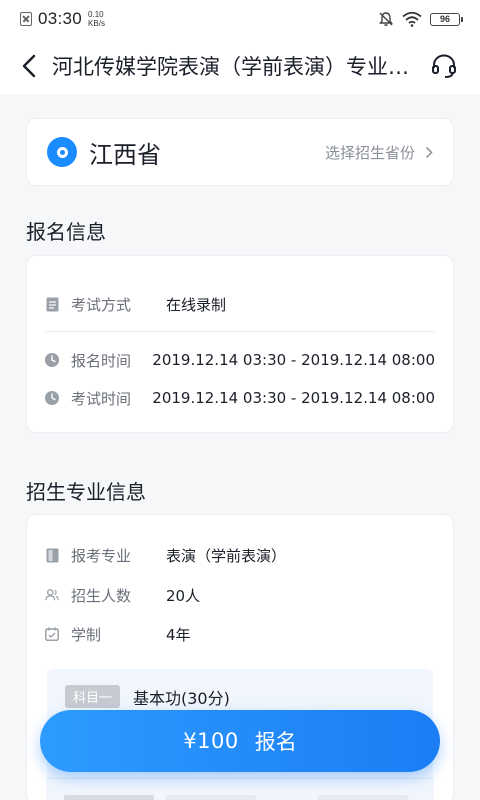 The width and height of the screenshot is (480, 800). What do you see at coordinates (86, 634) in the screenshot?
I see `duration-label: 学制` at bounding box center [86, 634].